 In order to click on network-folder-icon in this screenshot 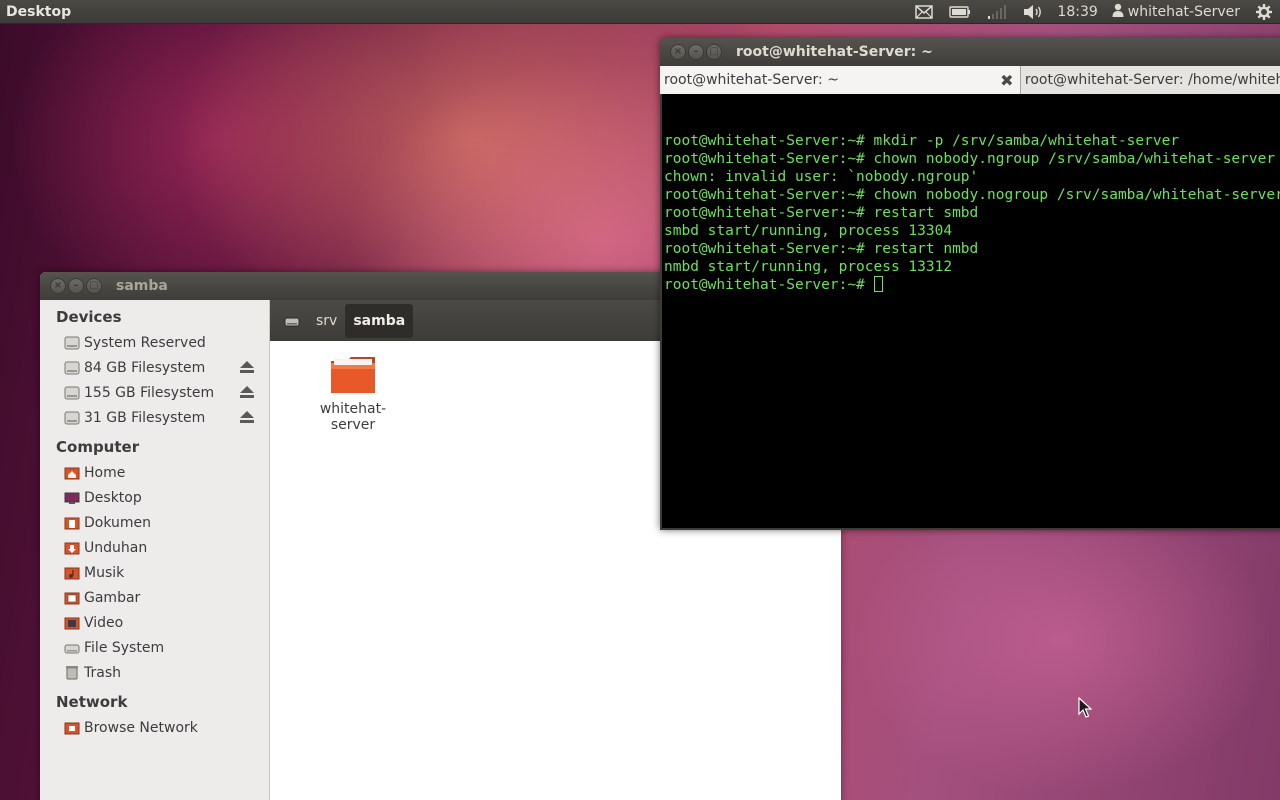, I will do `click(72, 728)`.